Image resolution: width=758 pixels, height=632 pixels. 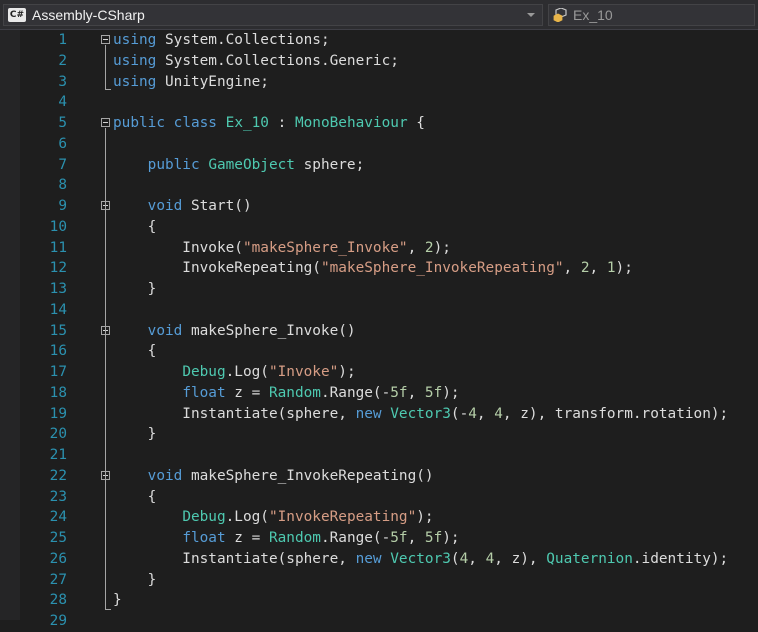 What do you see at coordinates (217, 206) in the screenshot?
I see `code-token: Start()` at bounding box center [217, 206].